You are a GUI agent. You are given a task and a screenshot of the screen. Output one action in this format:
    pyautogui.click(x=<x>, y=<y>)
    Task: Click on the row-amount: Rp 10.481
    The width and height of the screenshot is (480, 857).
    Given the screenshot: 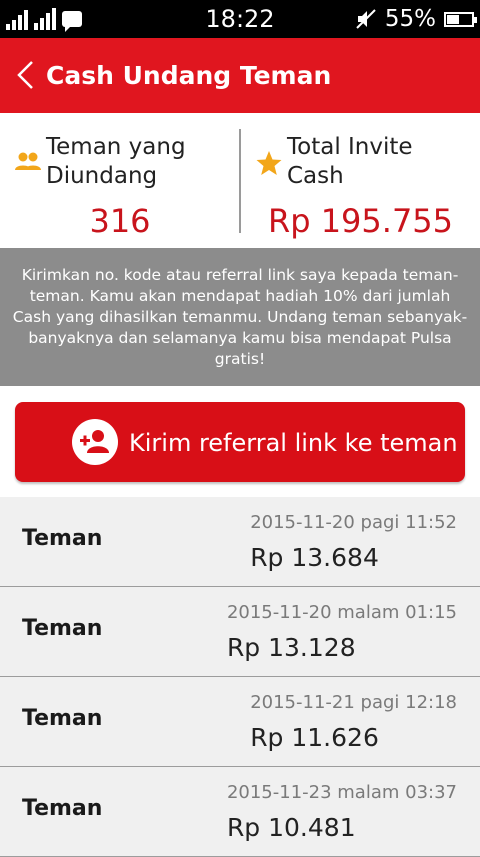 What is the action you would take?
    pyautogui.click(x=291, y=827)
    